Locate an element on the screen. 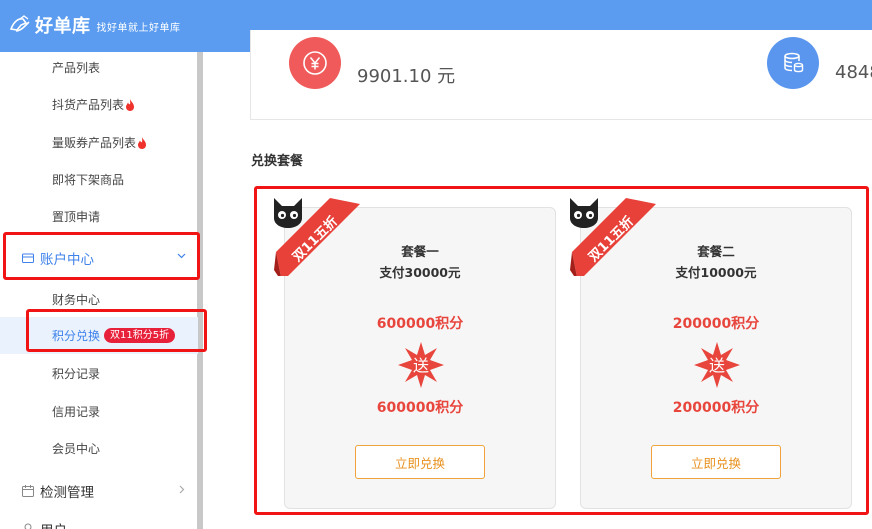  sidebar-item-douhuo-products: 抖货产品列表 is located at coordinates (93, 104).